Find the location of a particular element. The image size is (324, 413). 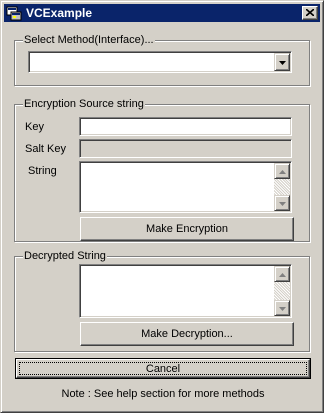

source-string-scrollbar is located at coordinates (282, 187).